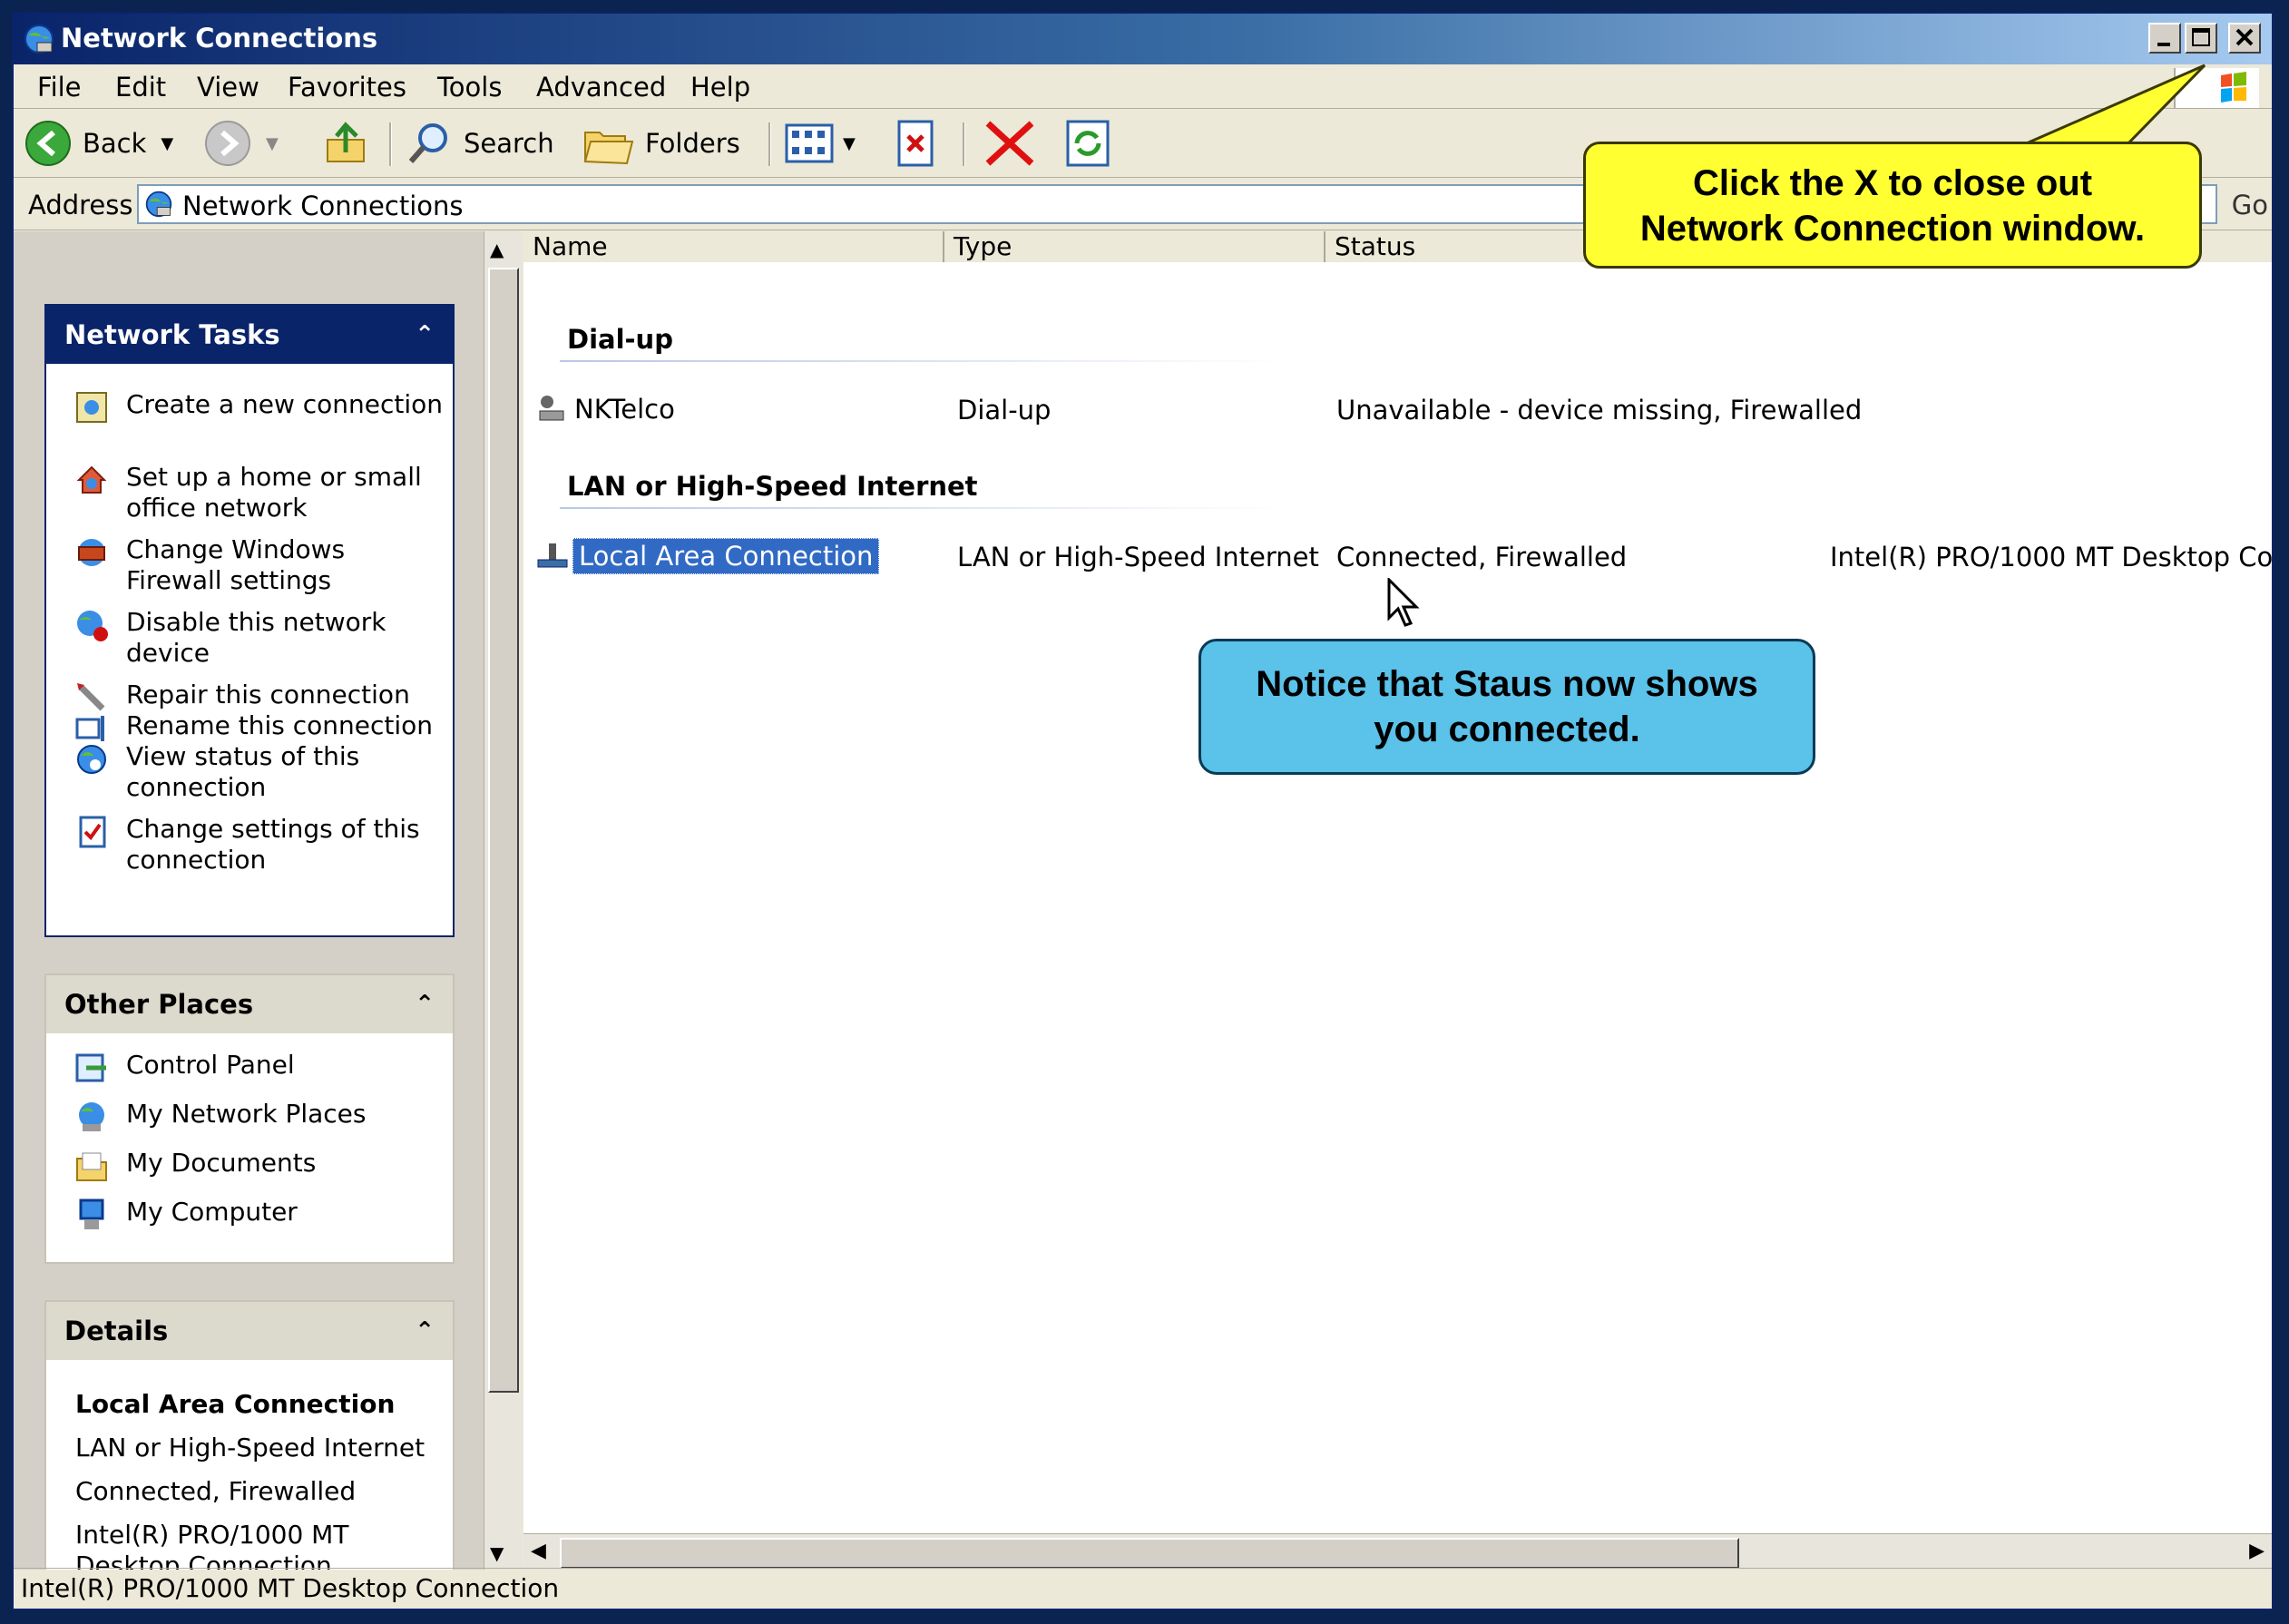 This screenshot has height=1624, width=2289. I want to click on disable-network-icon, so click(93, 626).